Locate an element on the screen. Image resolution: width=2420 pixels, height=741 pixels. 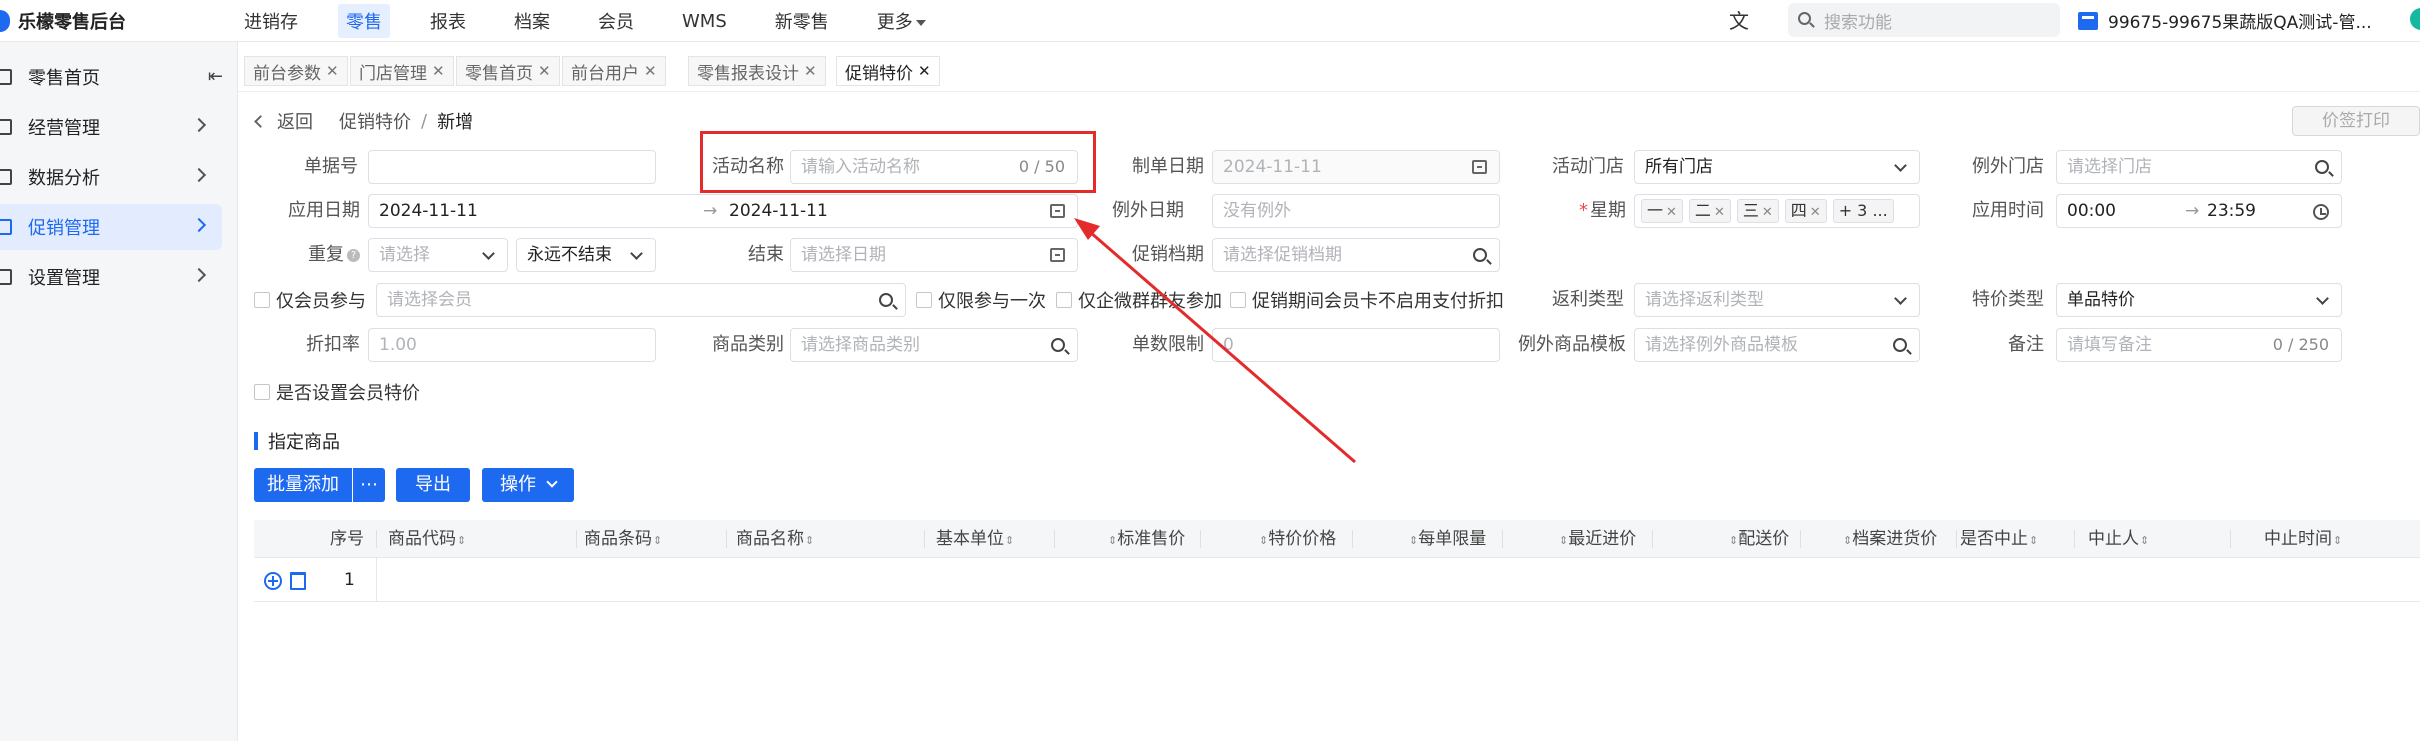
delete-row-icon is located at coordinates (298, 581).